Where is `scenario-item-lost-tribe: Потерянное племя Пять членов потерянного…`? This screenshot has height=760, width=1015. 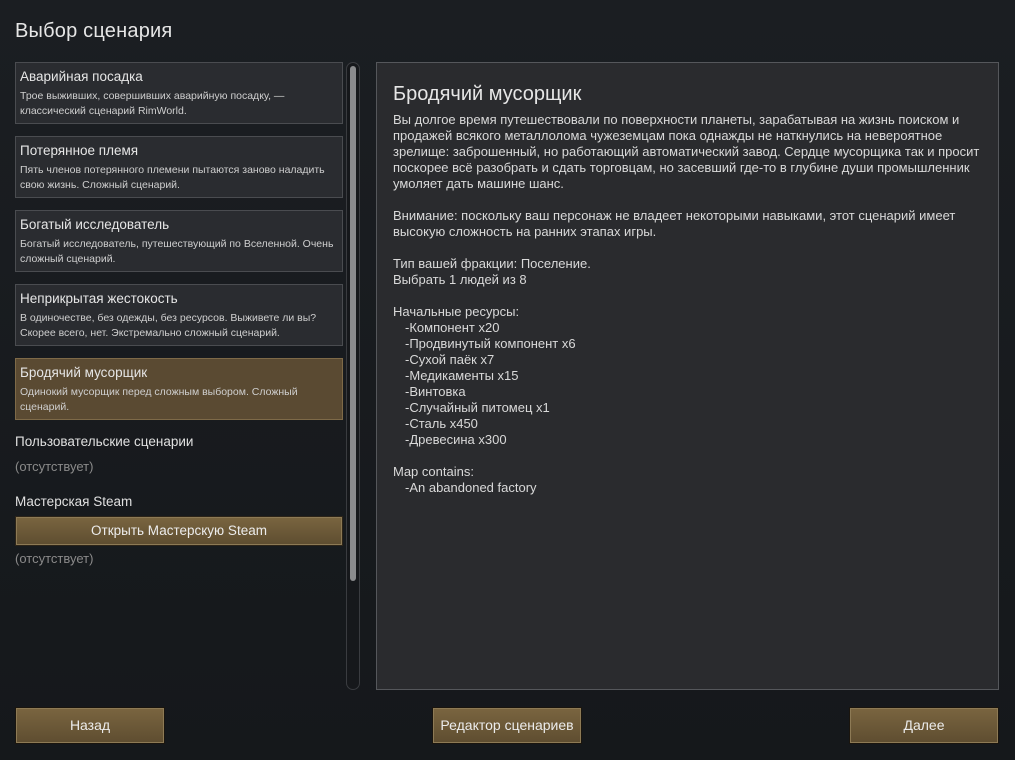
scenario-item-lost-tribe: Потерянное племя Пять членов потерянного… is located at coordinates (179, 167).